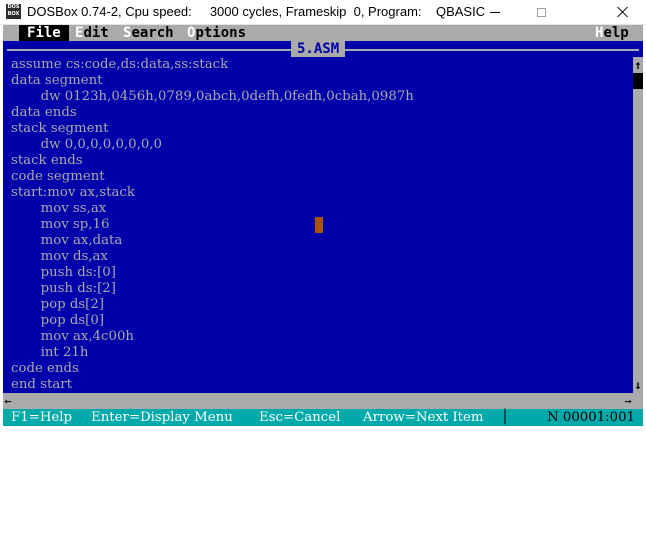 The height and width of the screenshot is (545, 646). I want to click on menu-help-label: elp, so click(616, 33).